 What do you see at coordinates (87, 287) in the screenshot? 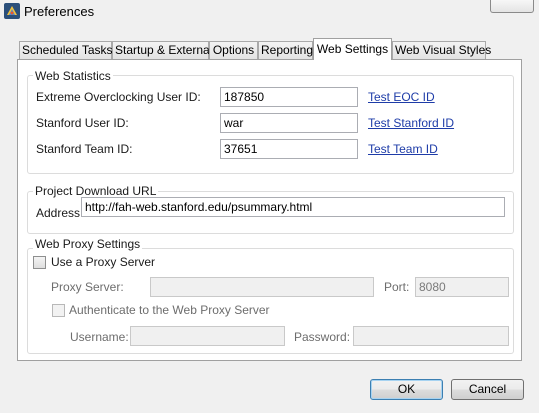
I see `proxy-server-label: Proxy Server:` at bounding box center [87, 287].